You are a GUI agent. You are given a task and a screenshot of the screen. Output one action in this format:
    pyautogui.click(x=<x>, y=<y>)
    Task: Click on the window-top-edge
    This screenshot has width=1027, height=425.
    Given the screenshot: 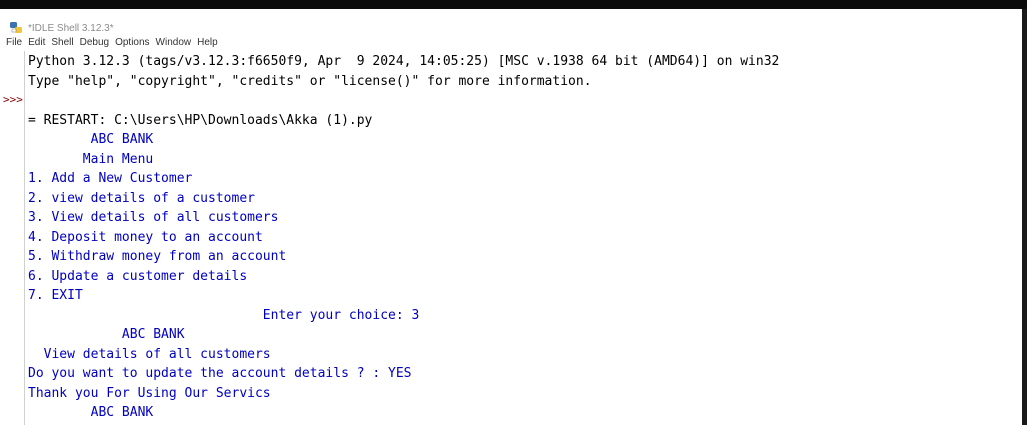 What is the action you would take?
    pyautogui.click(x=513, y=4)
    